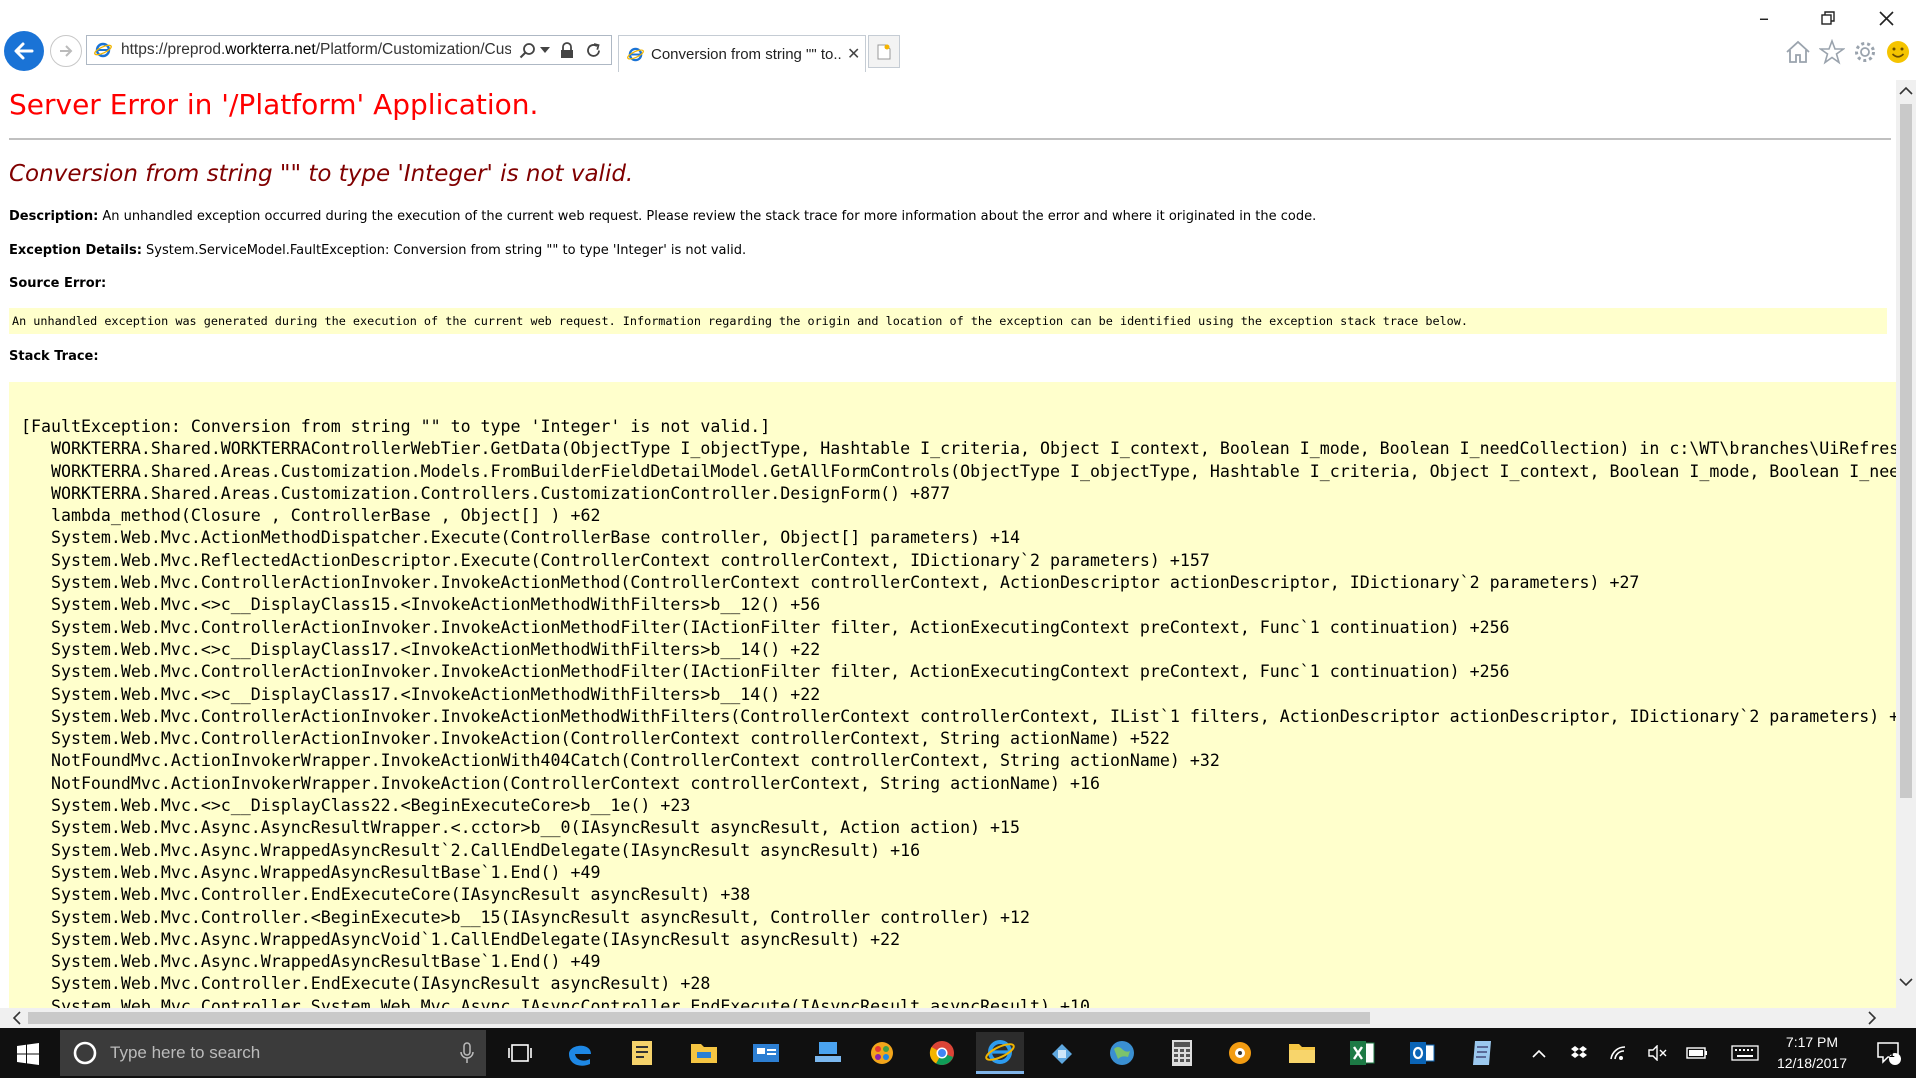  What do you see at coordinates (1062, 1053) in the screenshot?
I see `remote-desktop-icon` at bounding box center [1062, 1053].